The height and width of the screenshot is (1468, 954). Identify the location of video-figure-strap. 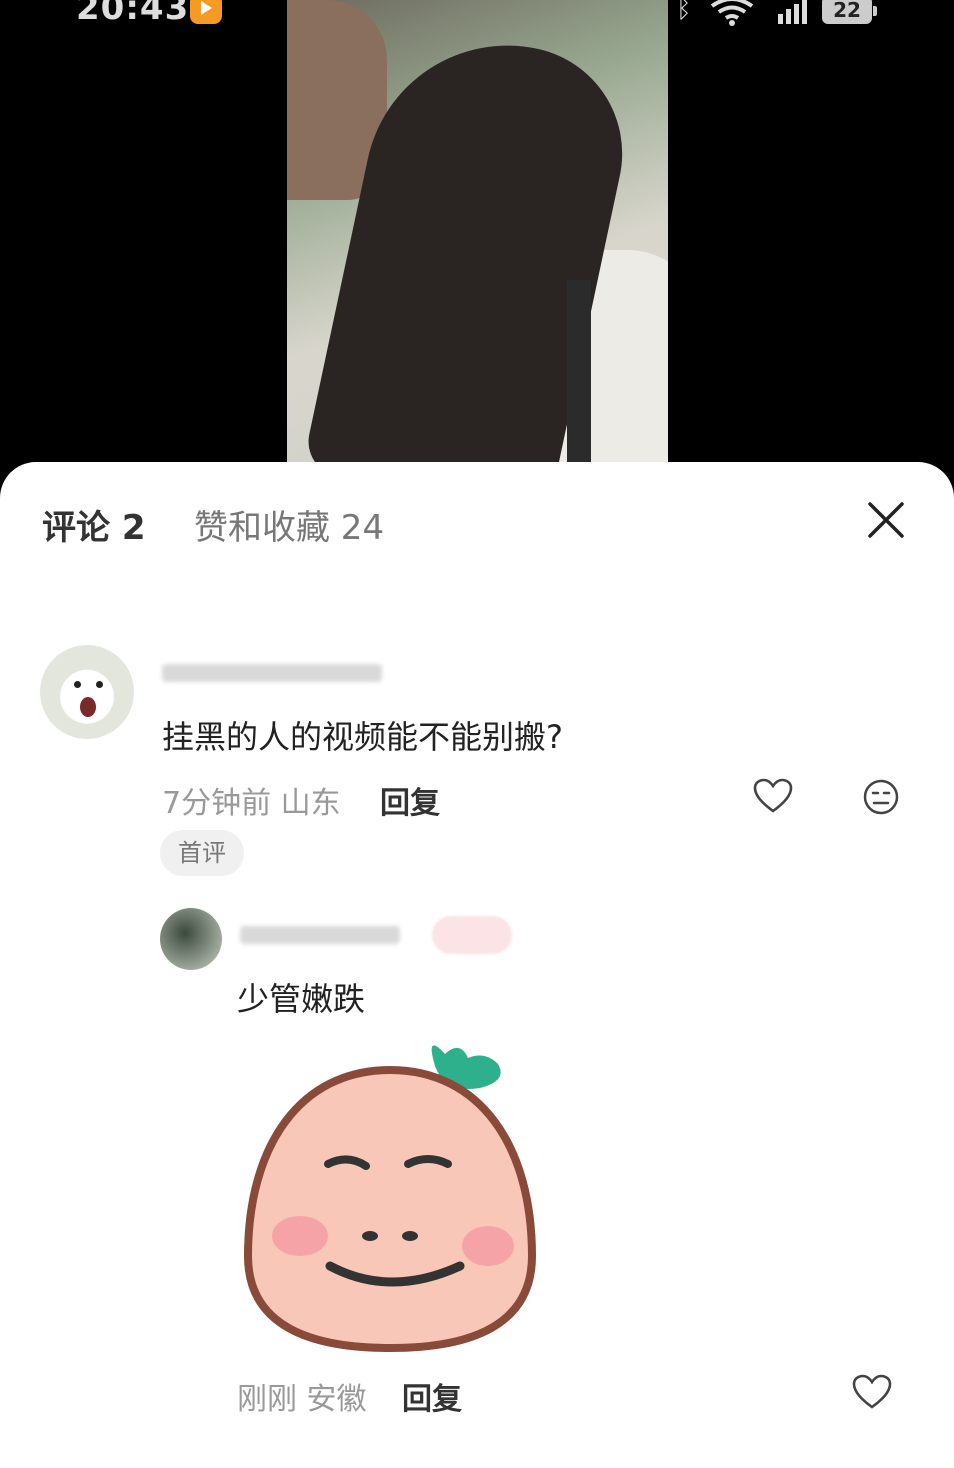
(579, 371).